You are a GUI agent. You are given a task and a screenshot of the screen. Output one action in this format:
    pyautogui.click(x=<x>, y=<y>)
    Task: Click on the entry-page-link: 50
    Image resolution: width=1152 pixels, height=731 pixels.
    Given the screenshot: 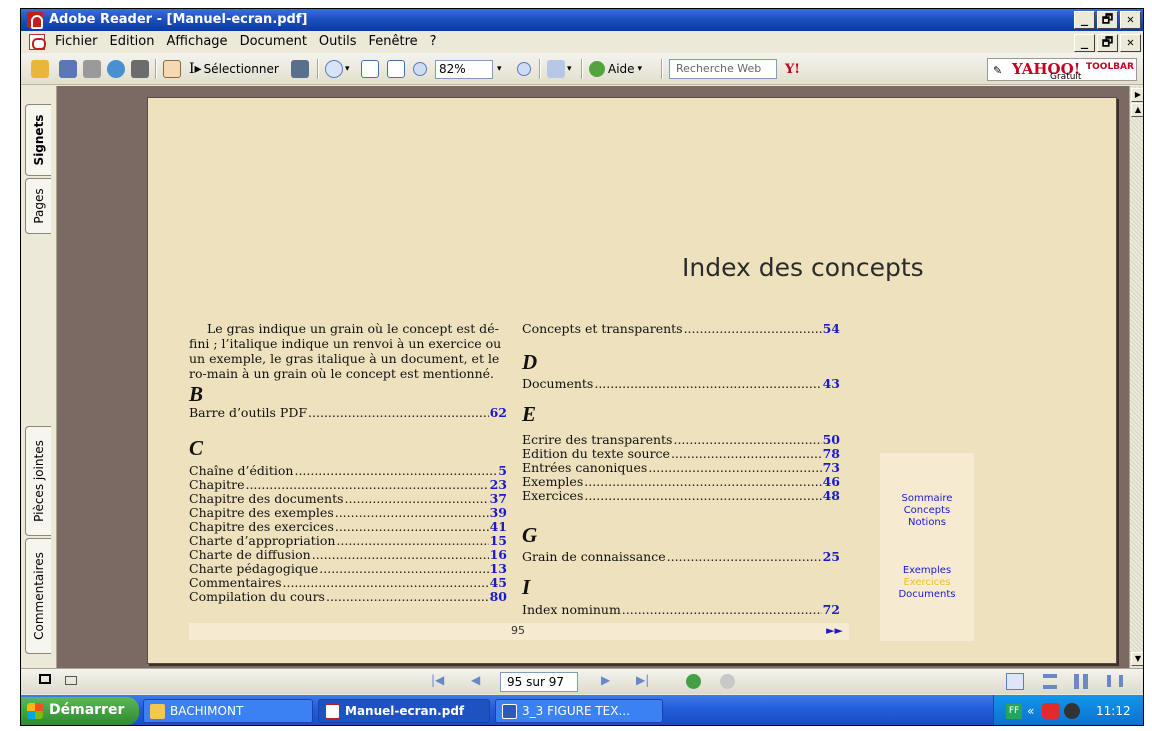 What is the action you would take?
    pyautogui.click(x=831, y=439)
    